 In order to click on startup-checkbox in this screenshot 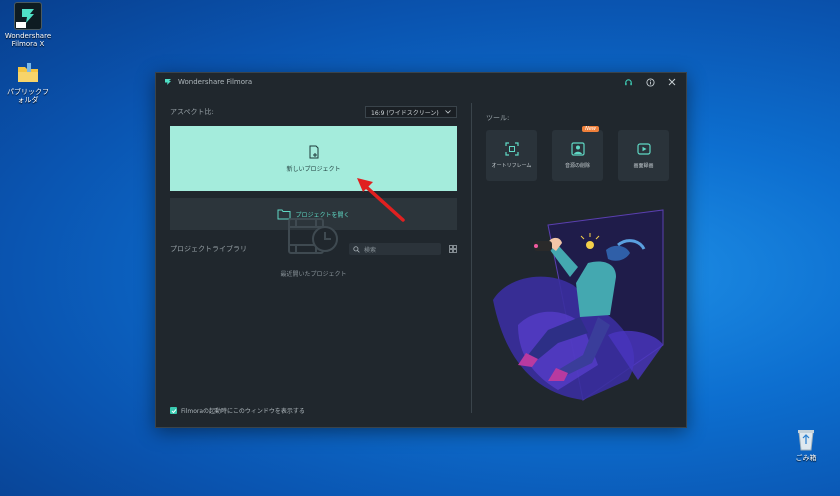, I will do `click(173, 410)`.